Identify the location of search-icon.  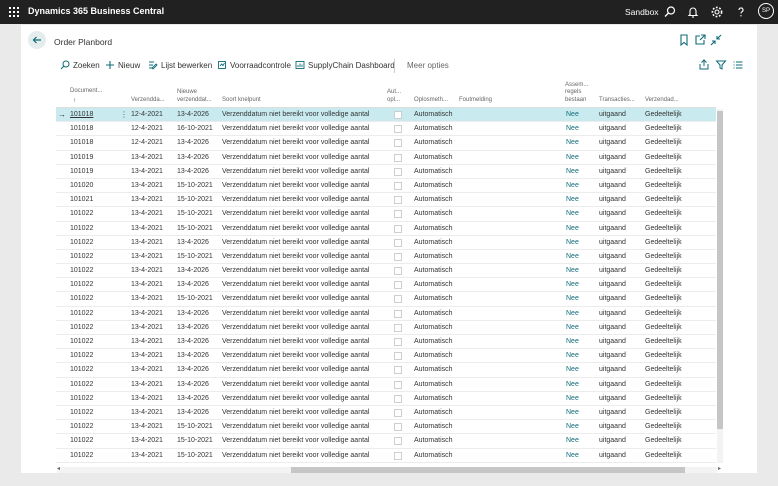
(670, 12).